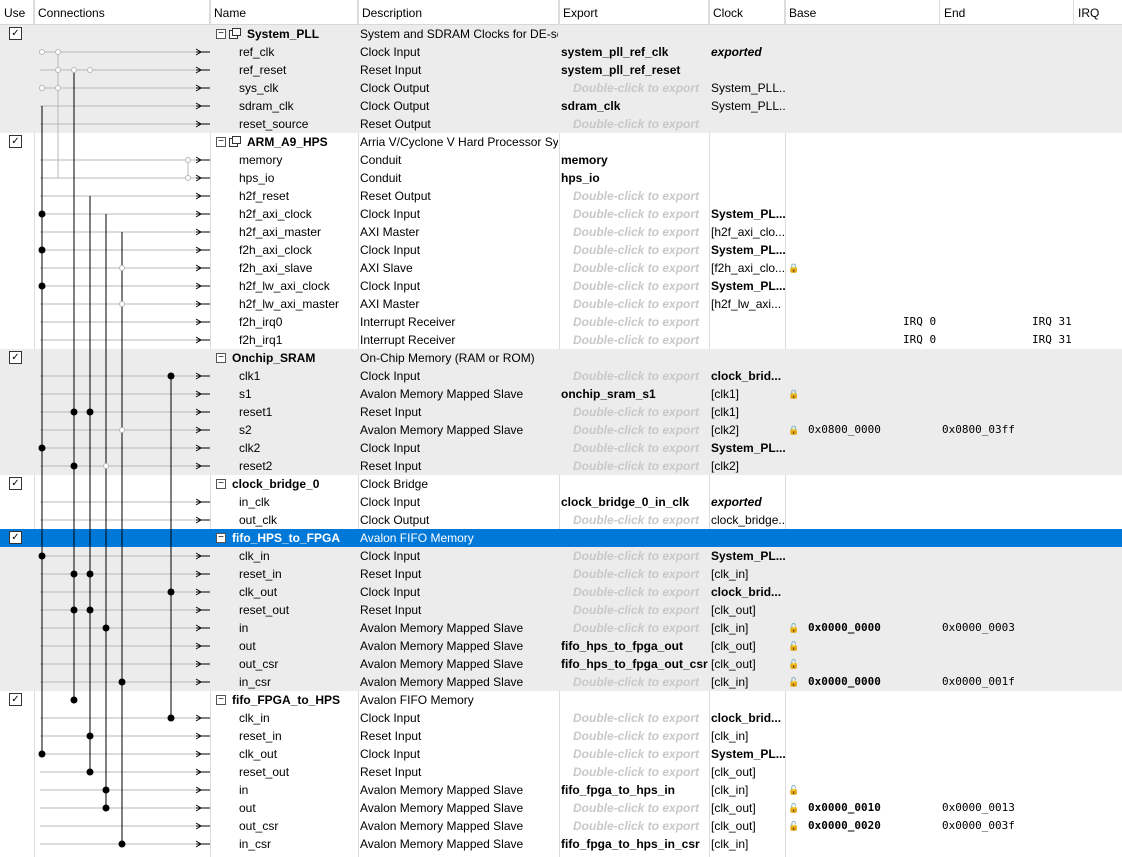 The height and width of the screenshot is (857, 1122). I want to click on base-address: 0x0000_0010, so click(868, 808).